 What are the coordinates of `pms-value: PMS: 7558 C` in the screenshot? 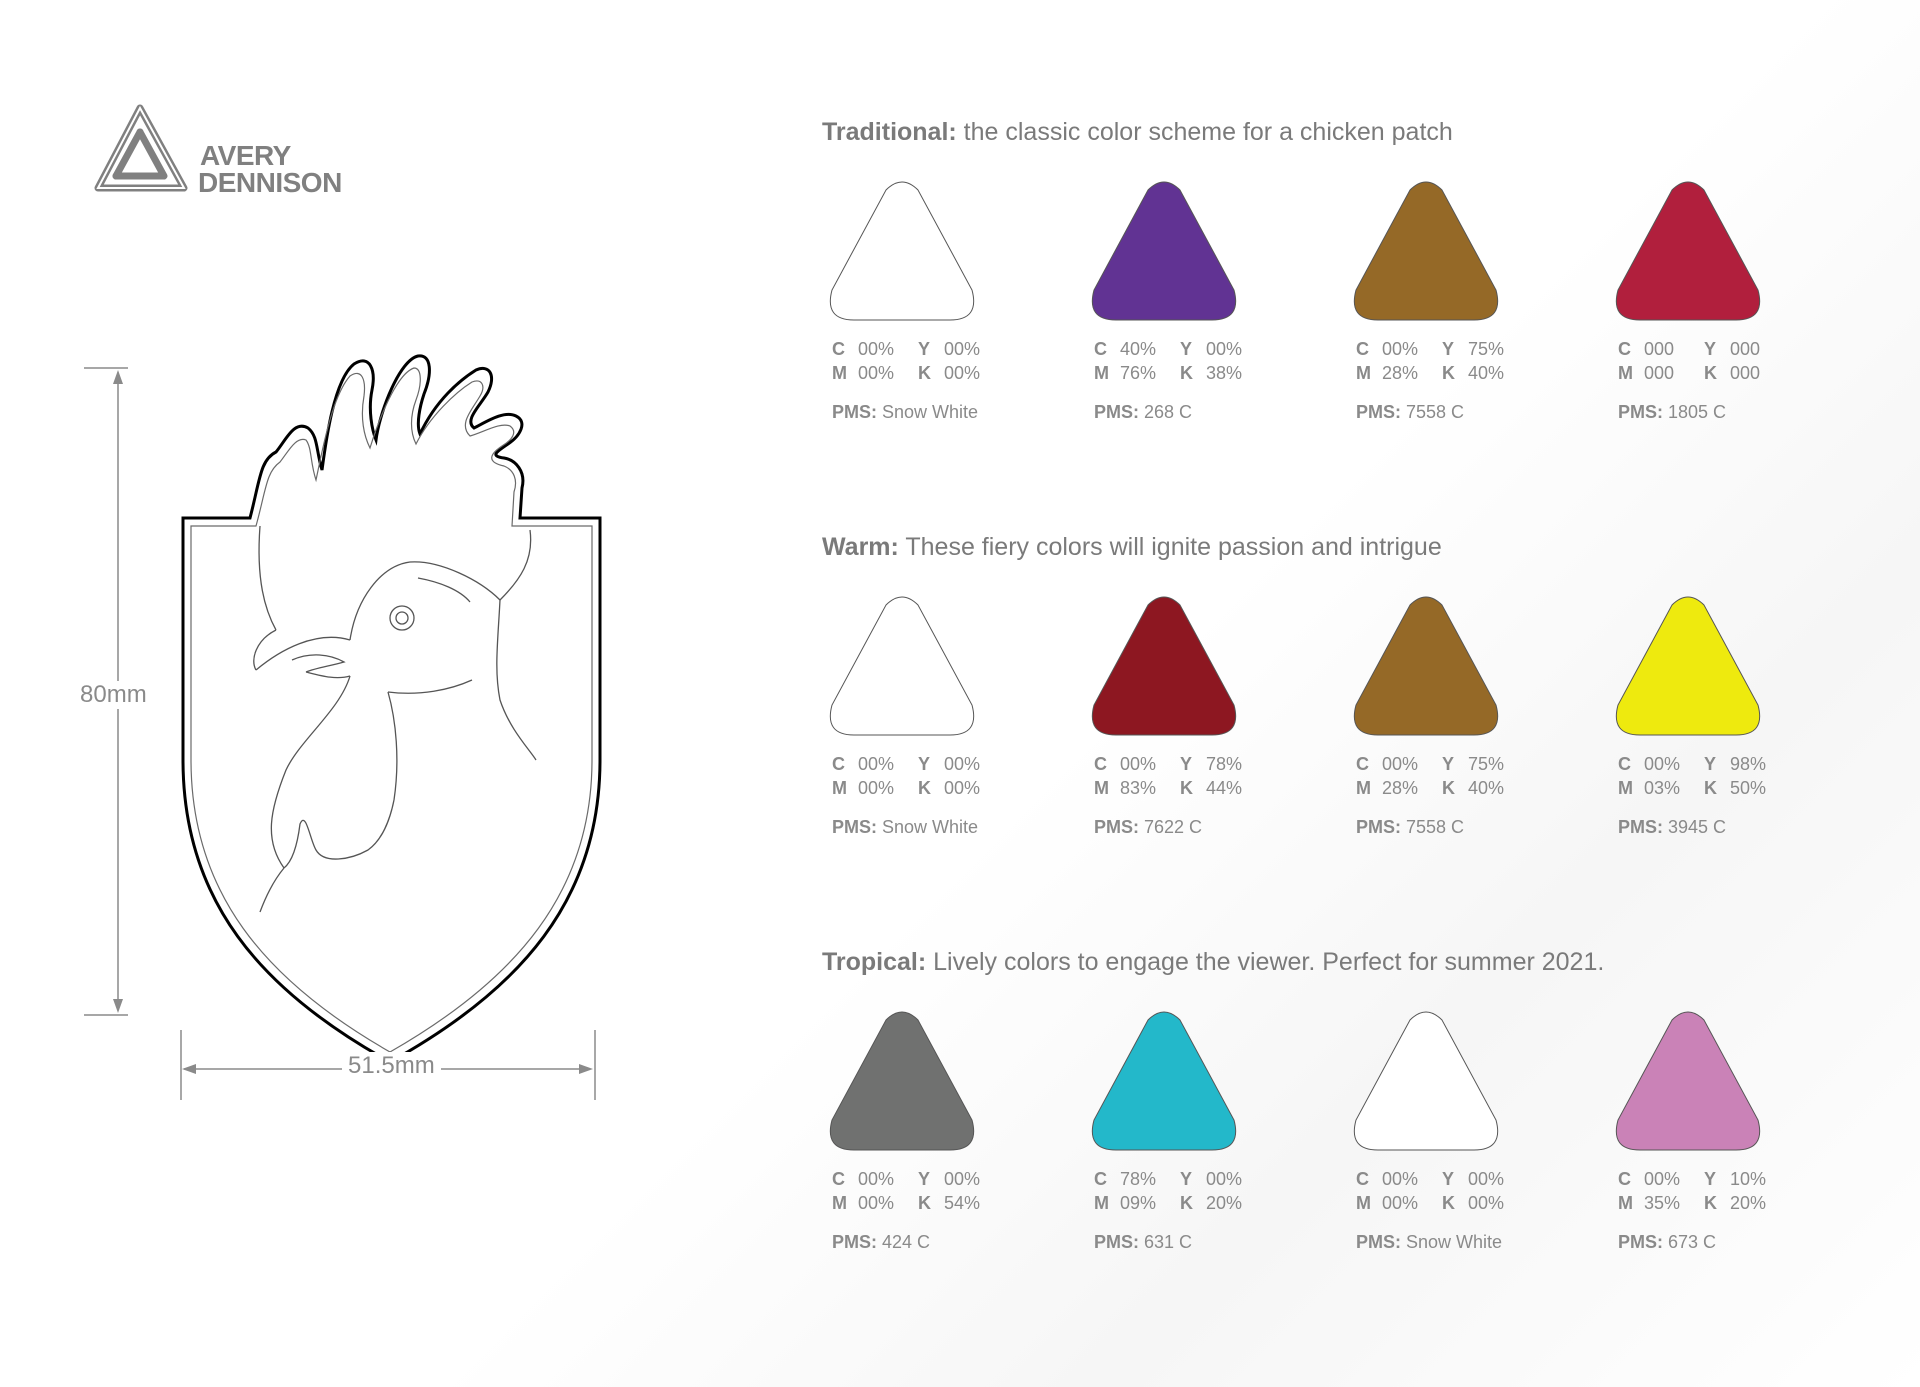 It's located at (1410, 412).